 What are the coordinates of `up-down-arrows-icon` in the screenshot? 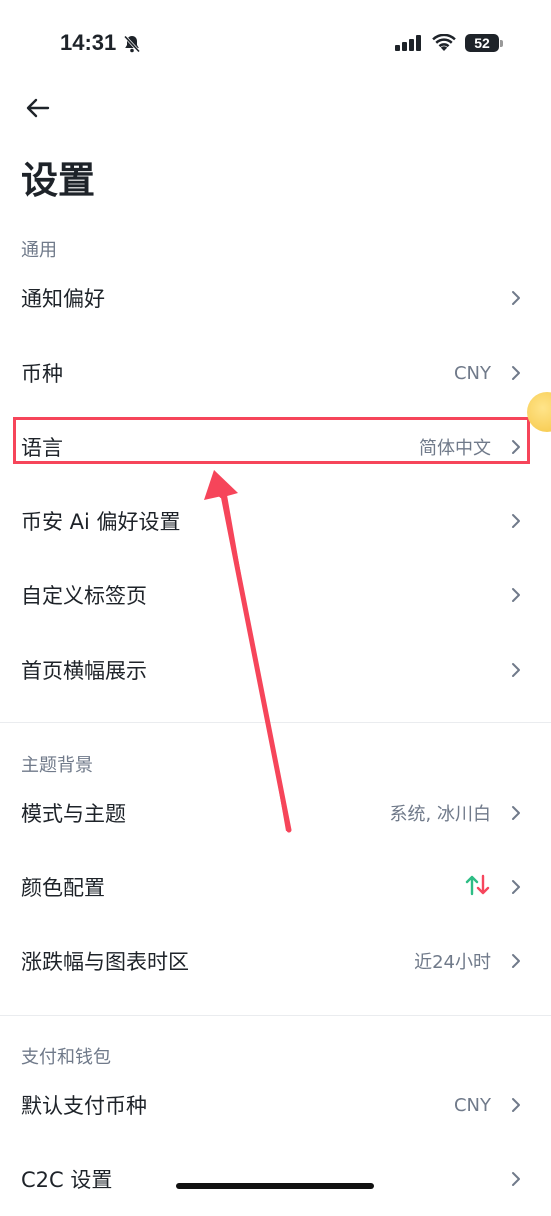 It's located at (478, 887).